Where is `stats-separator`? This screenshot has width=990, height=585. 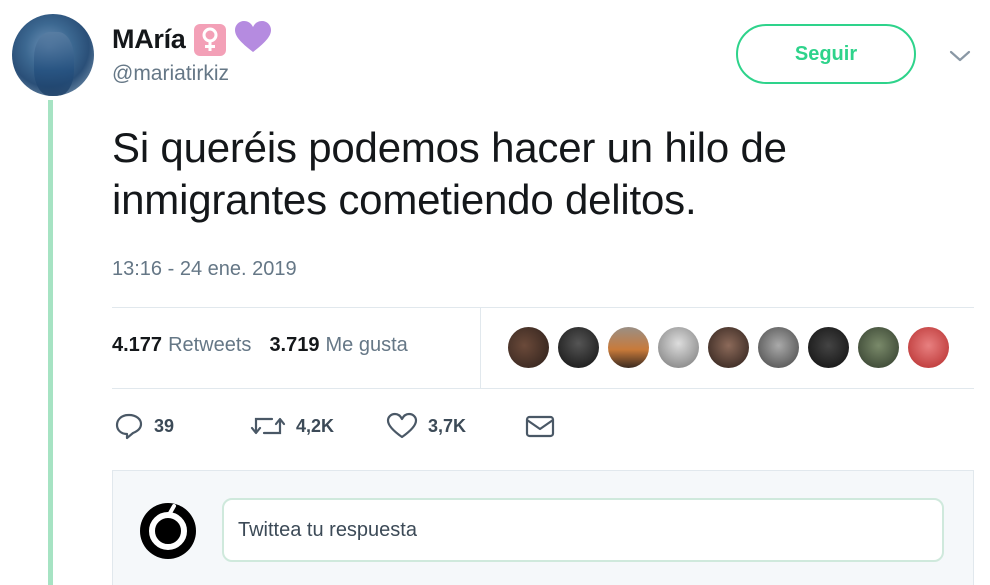
stats-separator is located at coordinates (480, 348).